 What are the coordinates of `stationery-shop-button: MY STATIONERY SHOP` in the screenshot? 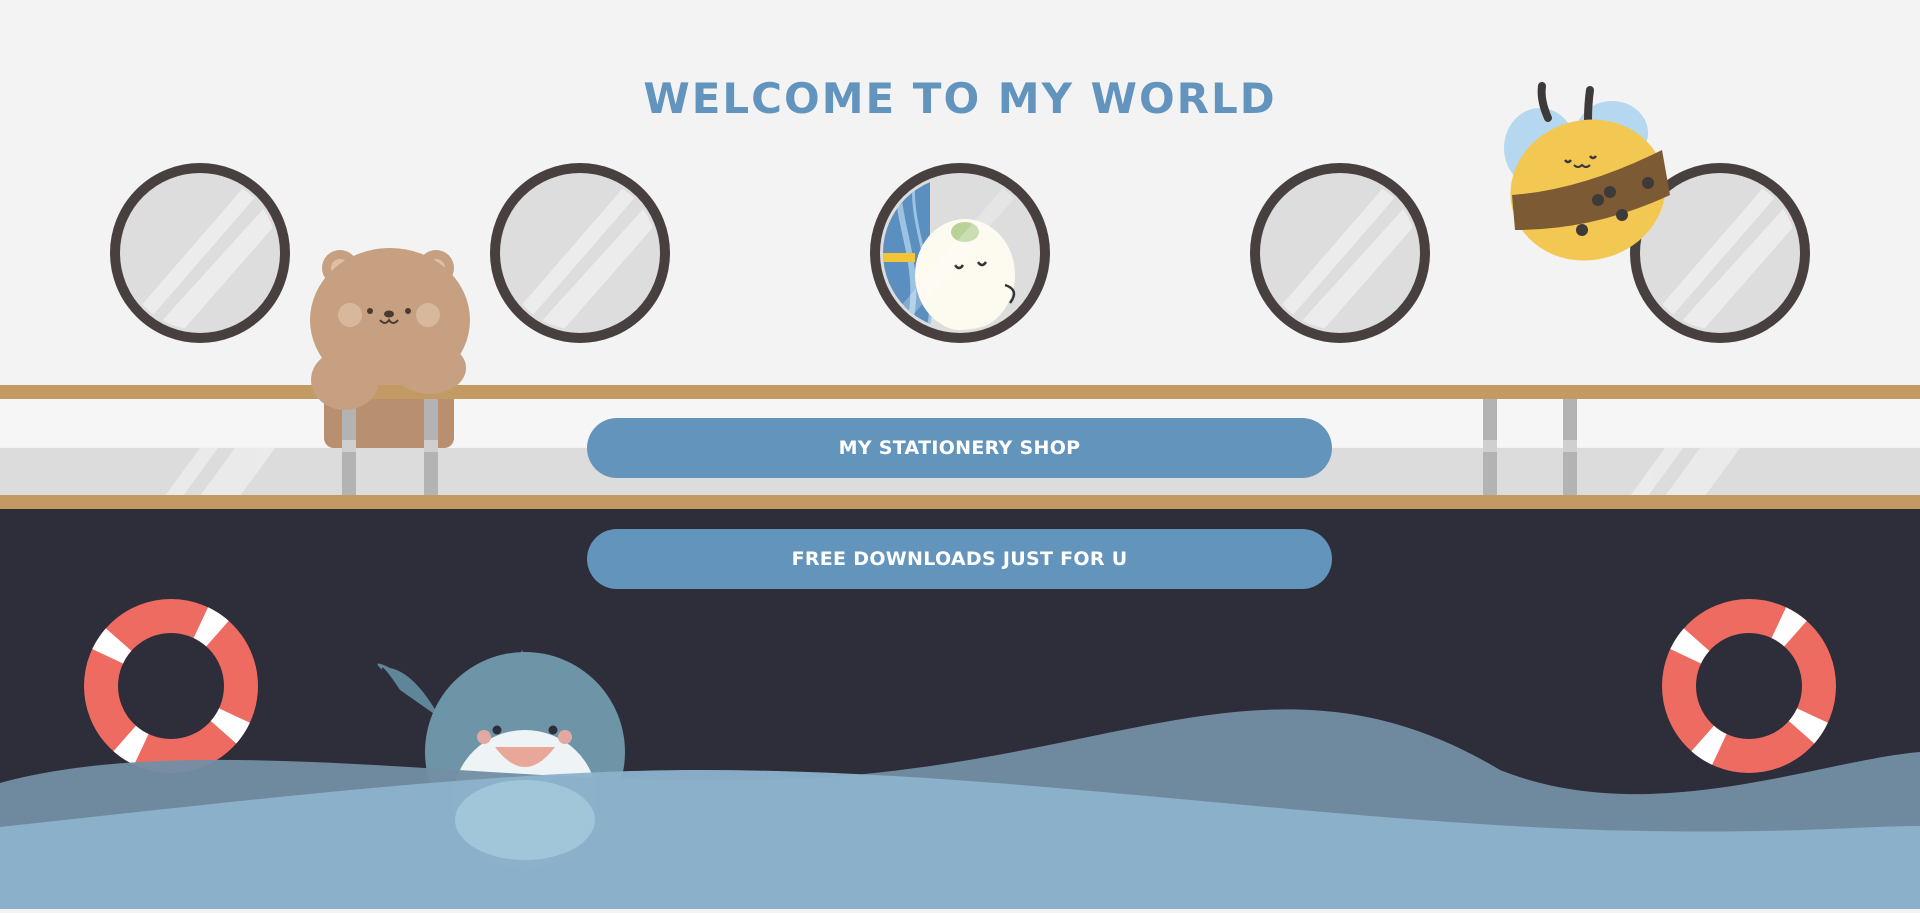 It's located at (959, 448).